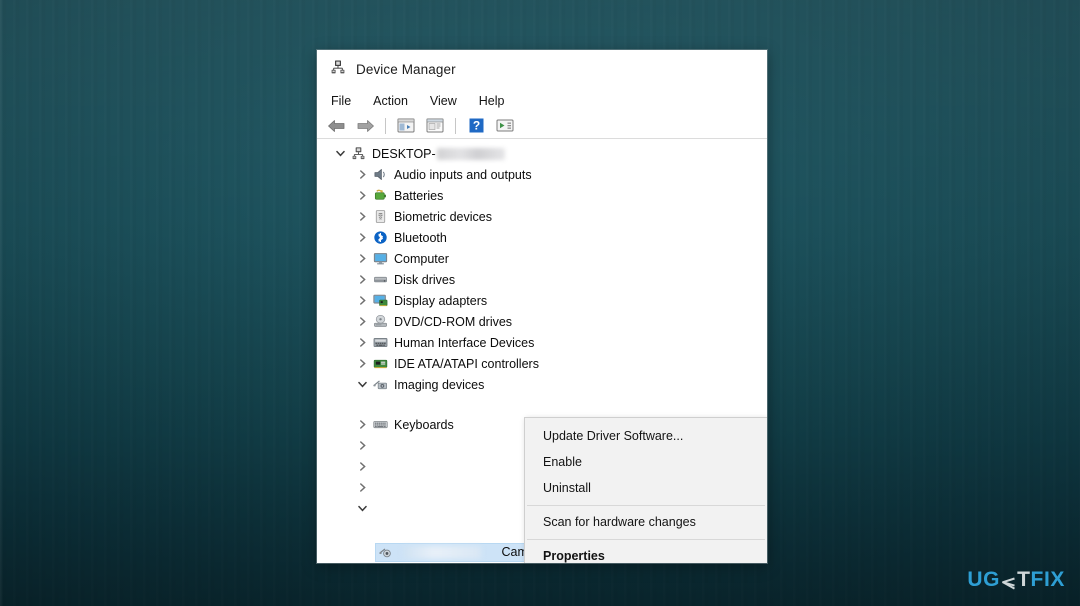 The width and height of the screenshot is (1080, 606). What do you see at coordinates (380, 258) in the screenshot?
I see `monitor-icon` at bounding box center [380, 258].